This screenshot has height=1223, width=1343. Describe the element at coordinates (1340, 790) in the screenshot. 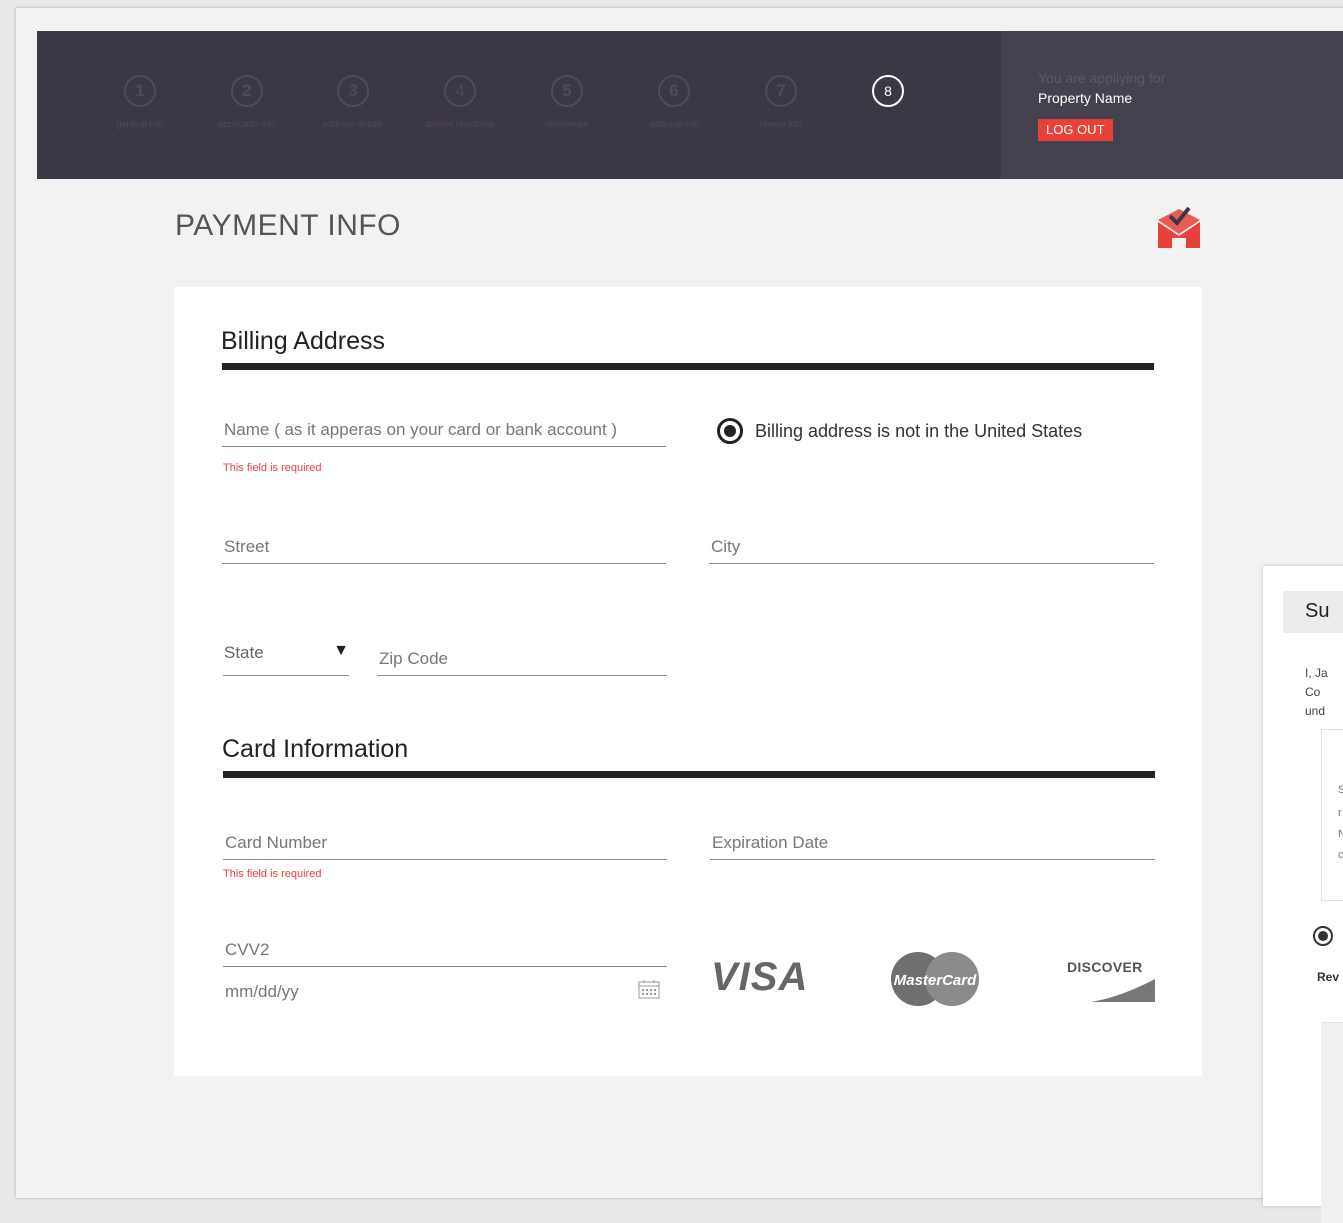

I see `terms-text-line: S` at that location.